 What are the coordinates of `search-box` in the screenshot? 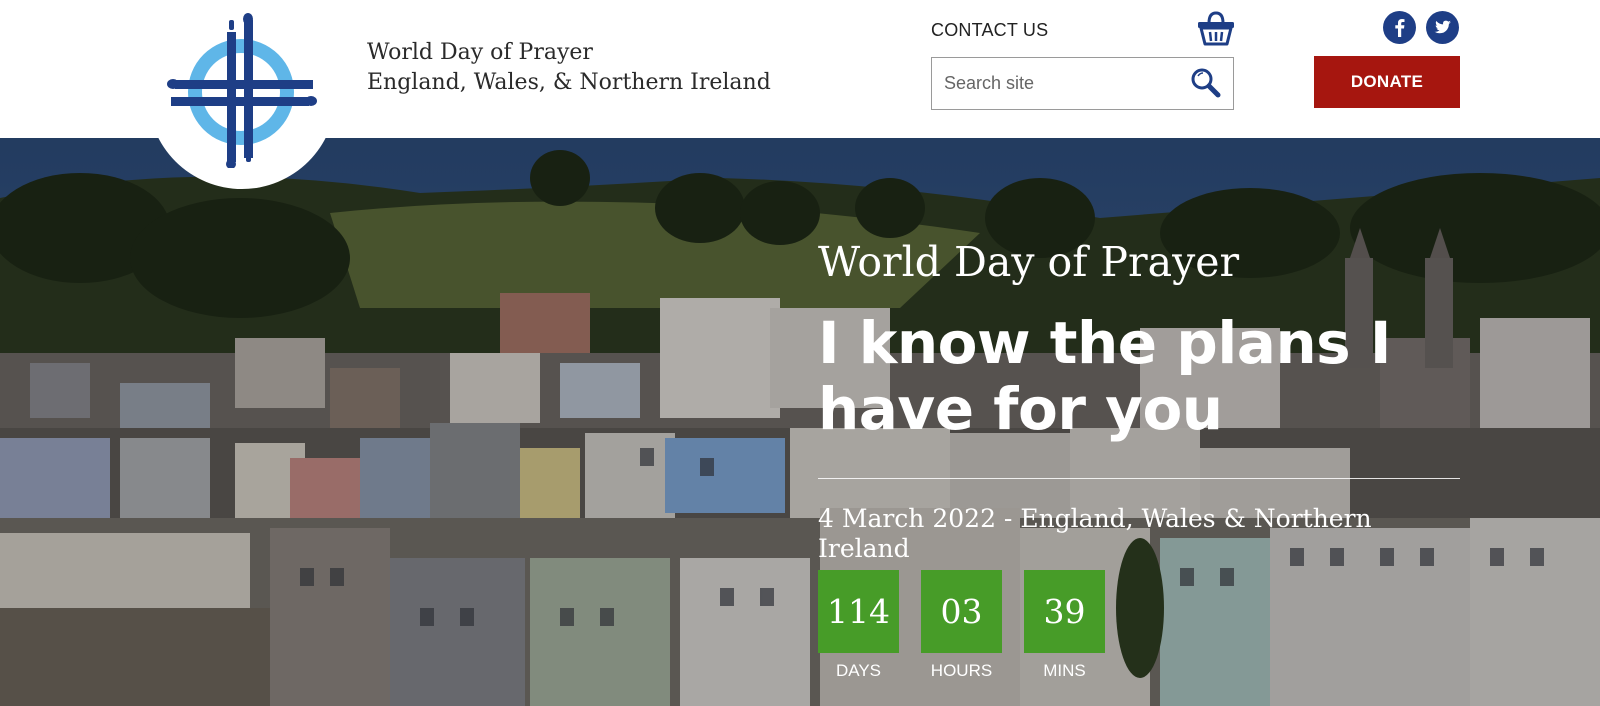 It's located at (1082, 83).